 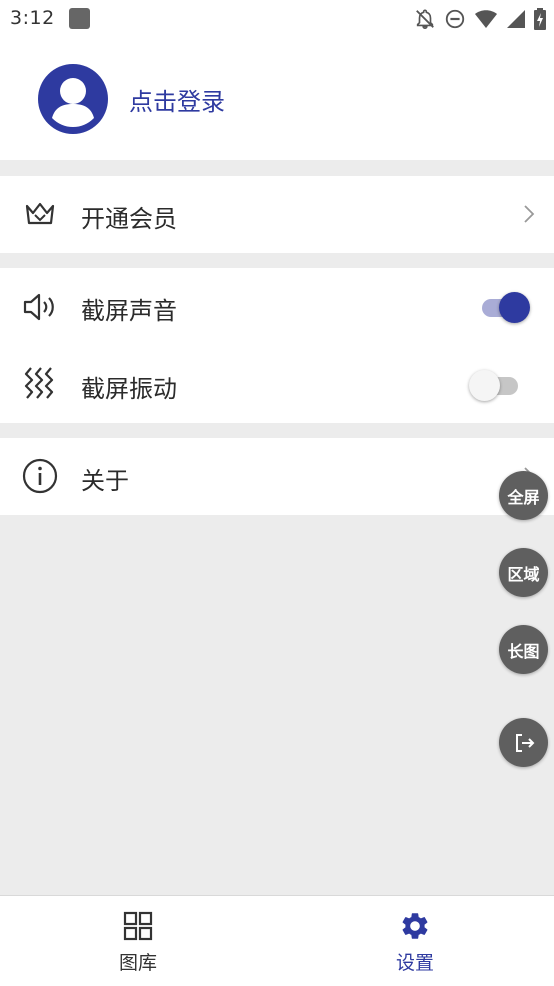 What do you see at coordinates (40, 476) in the screenshot?
I see `info-icon` at bounding box center [40, 476].